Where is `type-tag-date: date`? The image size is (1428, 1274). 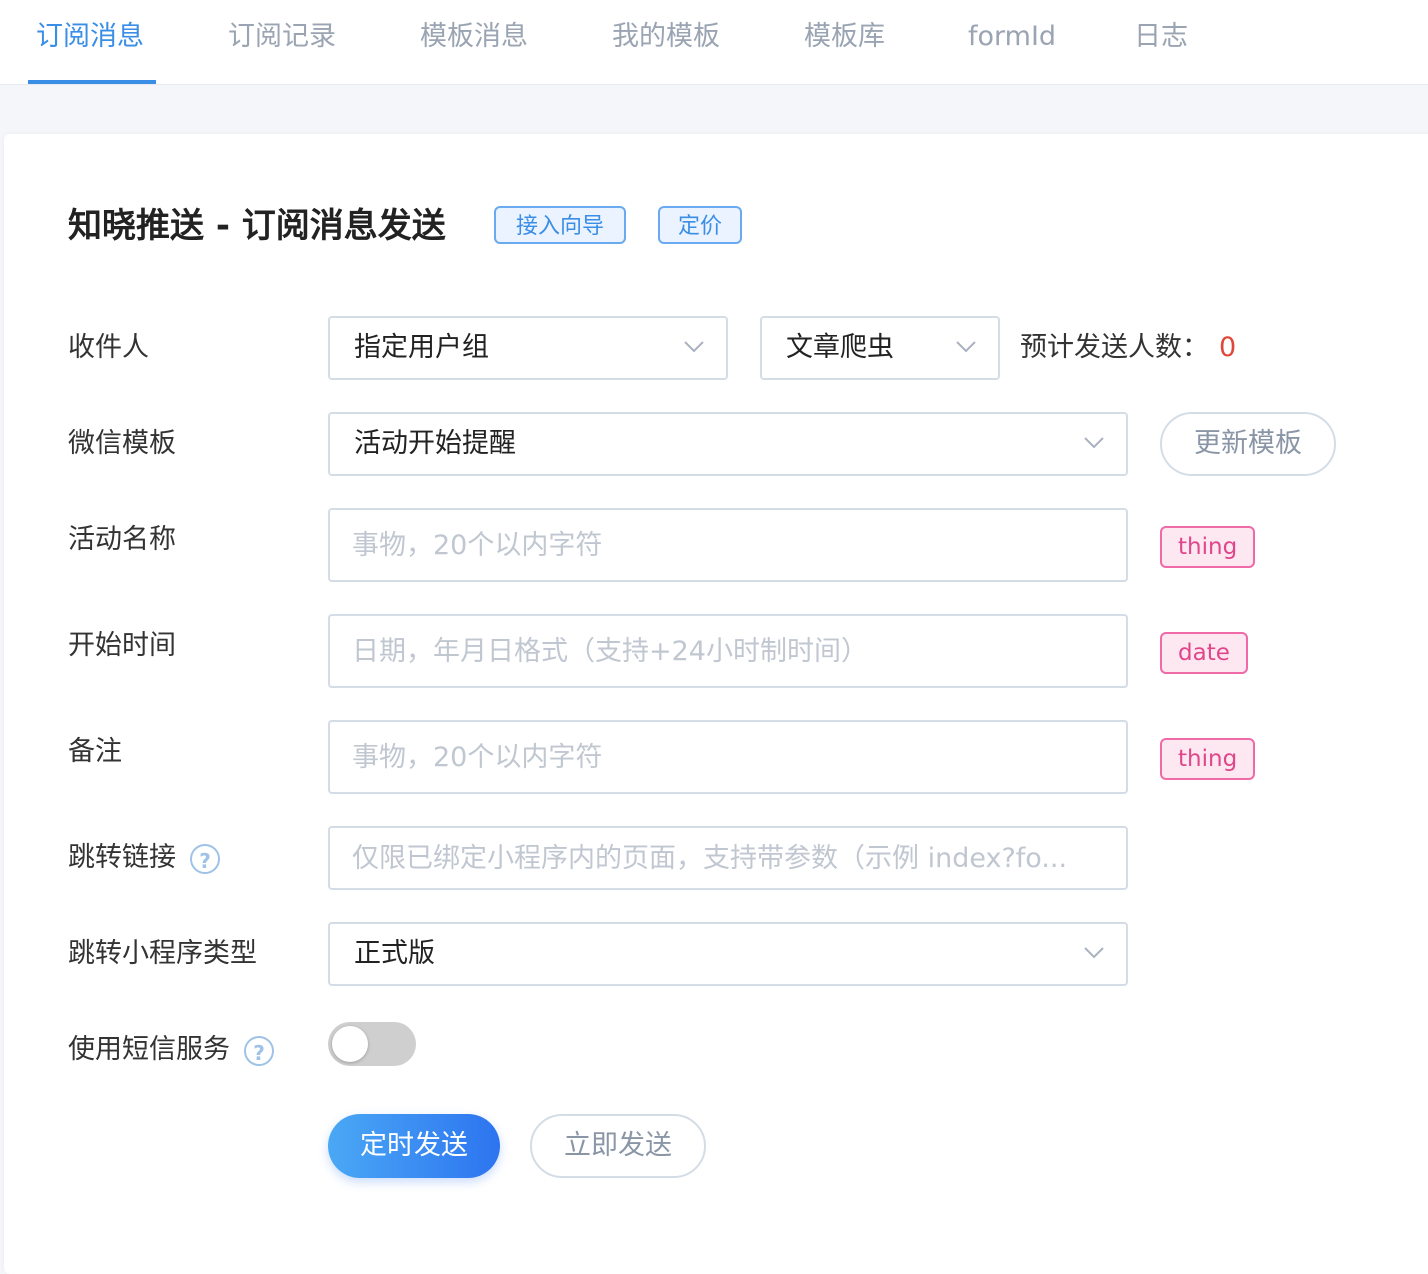 type-tag-date: date is located at coordinates (1204, 653).